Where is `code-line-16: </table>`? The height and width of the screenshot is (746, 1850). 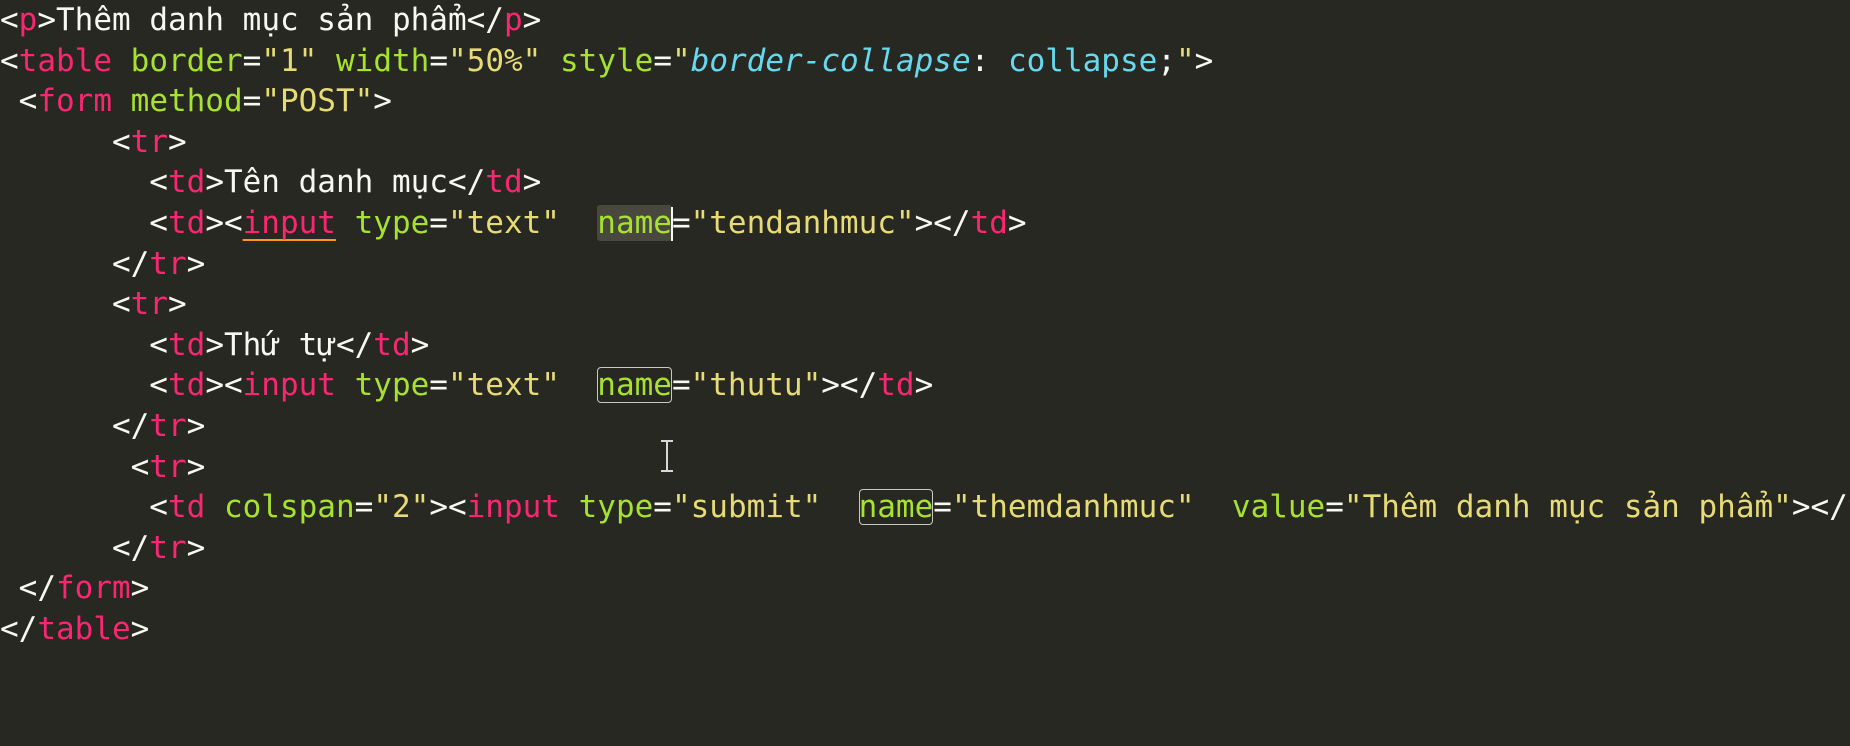
code-line-16: </table> is located at coordinates (925, 629).